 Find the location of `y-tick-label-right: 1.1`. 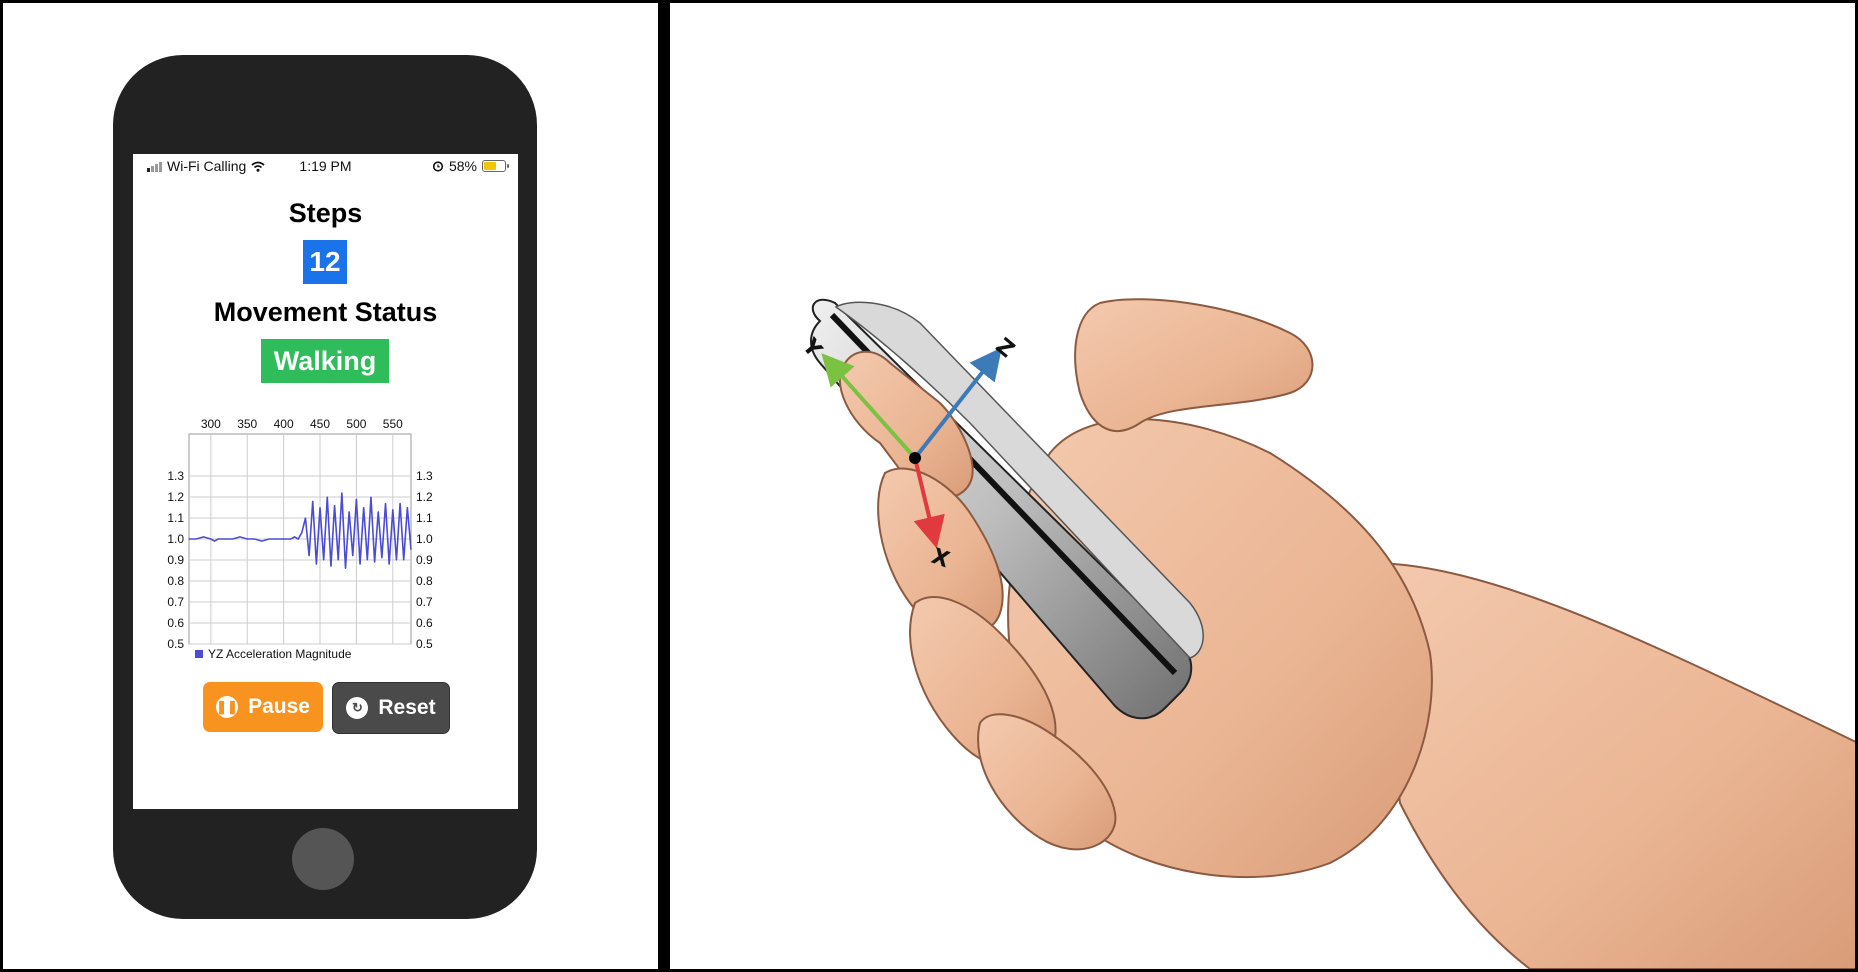

y-tick-label-right: 1.1 is located at coordinates (424, 518).